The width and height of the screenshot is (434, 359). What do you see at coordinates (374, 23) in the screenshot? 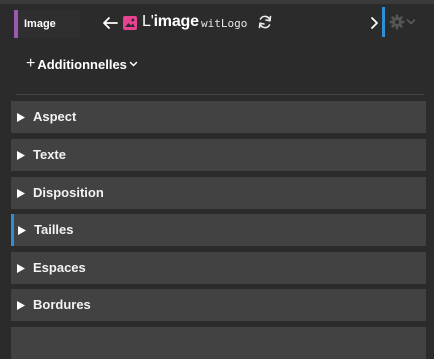
I see `chevron-right-icon` at bounding box center [374, 23].